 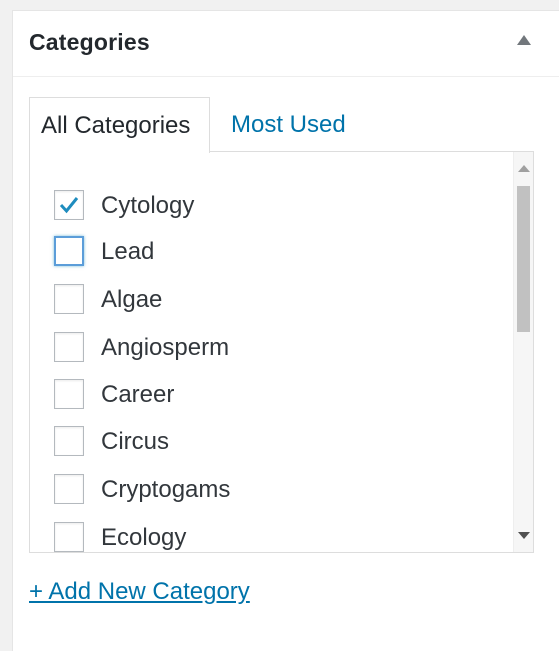 What do you see at coordinates (143, 537) in the screenshot?
I see `category-label: Ecology` at bounding box center [143, 537].